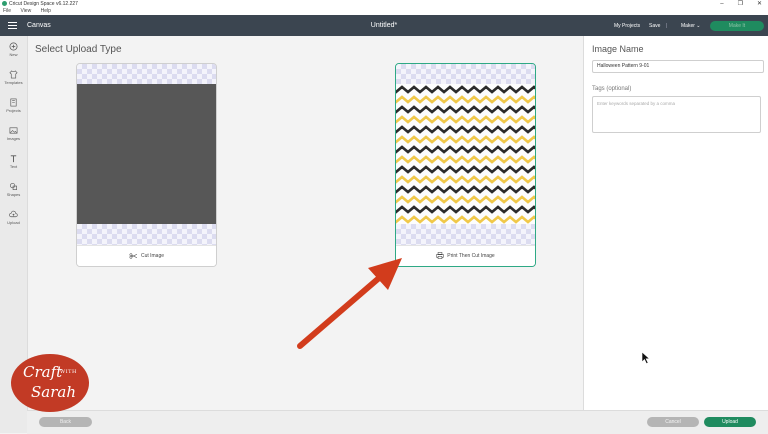  I want to click on sidebar-item-upload: Upload, so click(13, 217).